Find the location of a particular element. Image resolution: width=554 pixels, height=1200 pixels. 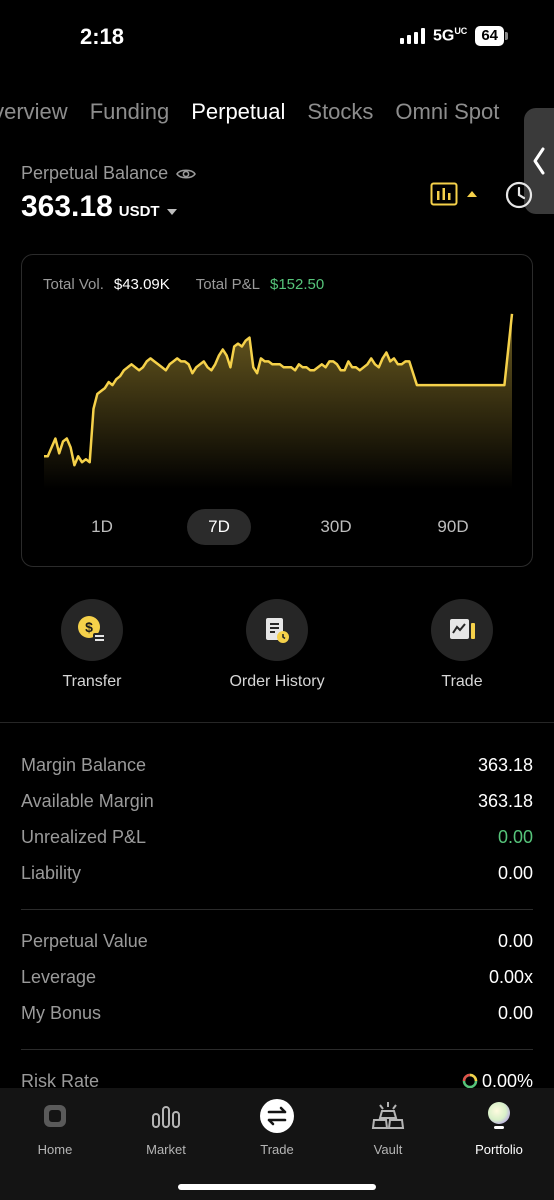

portfolio-icon is located at coordinates (499, 1115).